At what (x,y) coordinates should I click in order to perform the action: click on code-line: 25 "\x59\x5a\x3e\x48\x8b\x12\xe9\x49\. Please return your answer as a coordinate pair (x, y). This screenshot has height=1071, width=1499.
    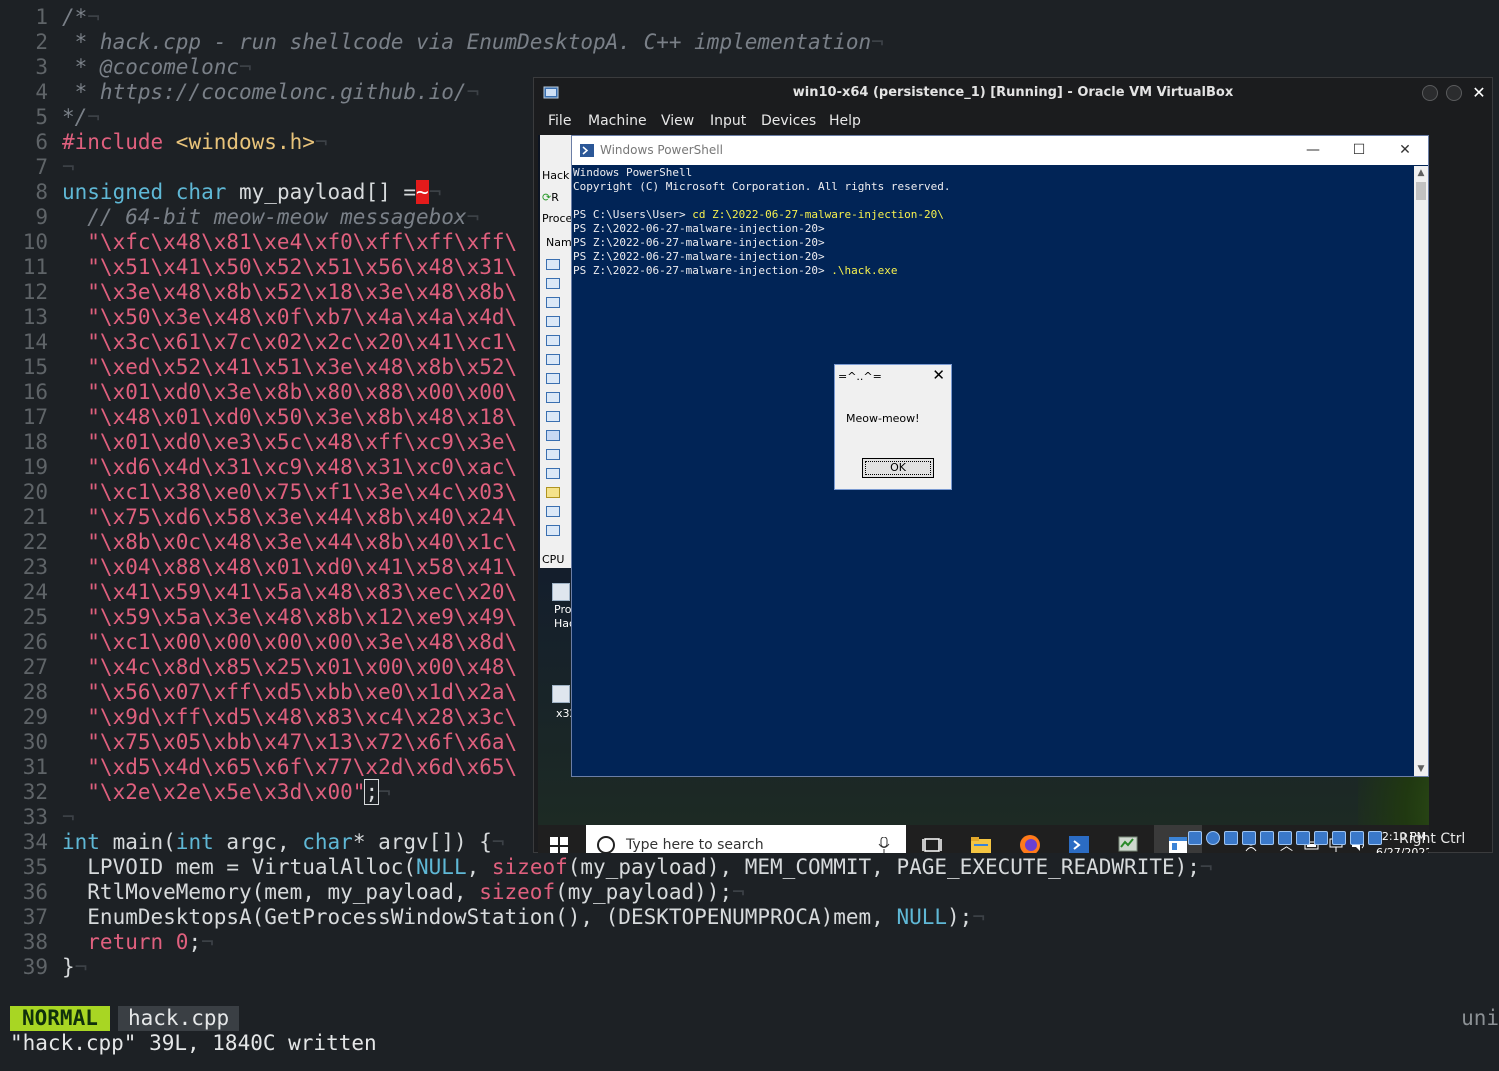
    Looking at the image, I should click on (258, 617).